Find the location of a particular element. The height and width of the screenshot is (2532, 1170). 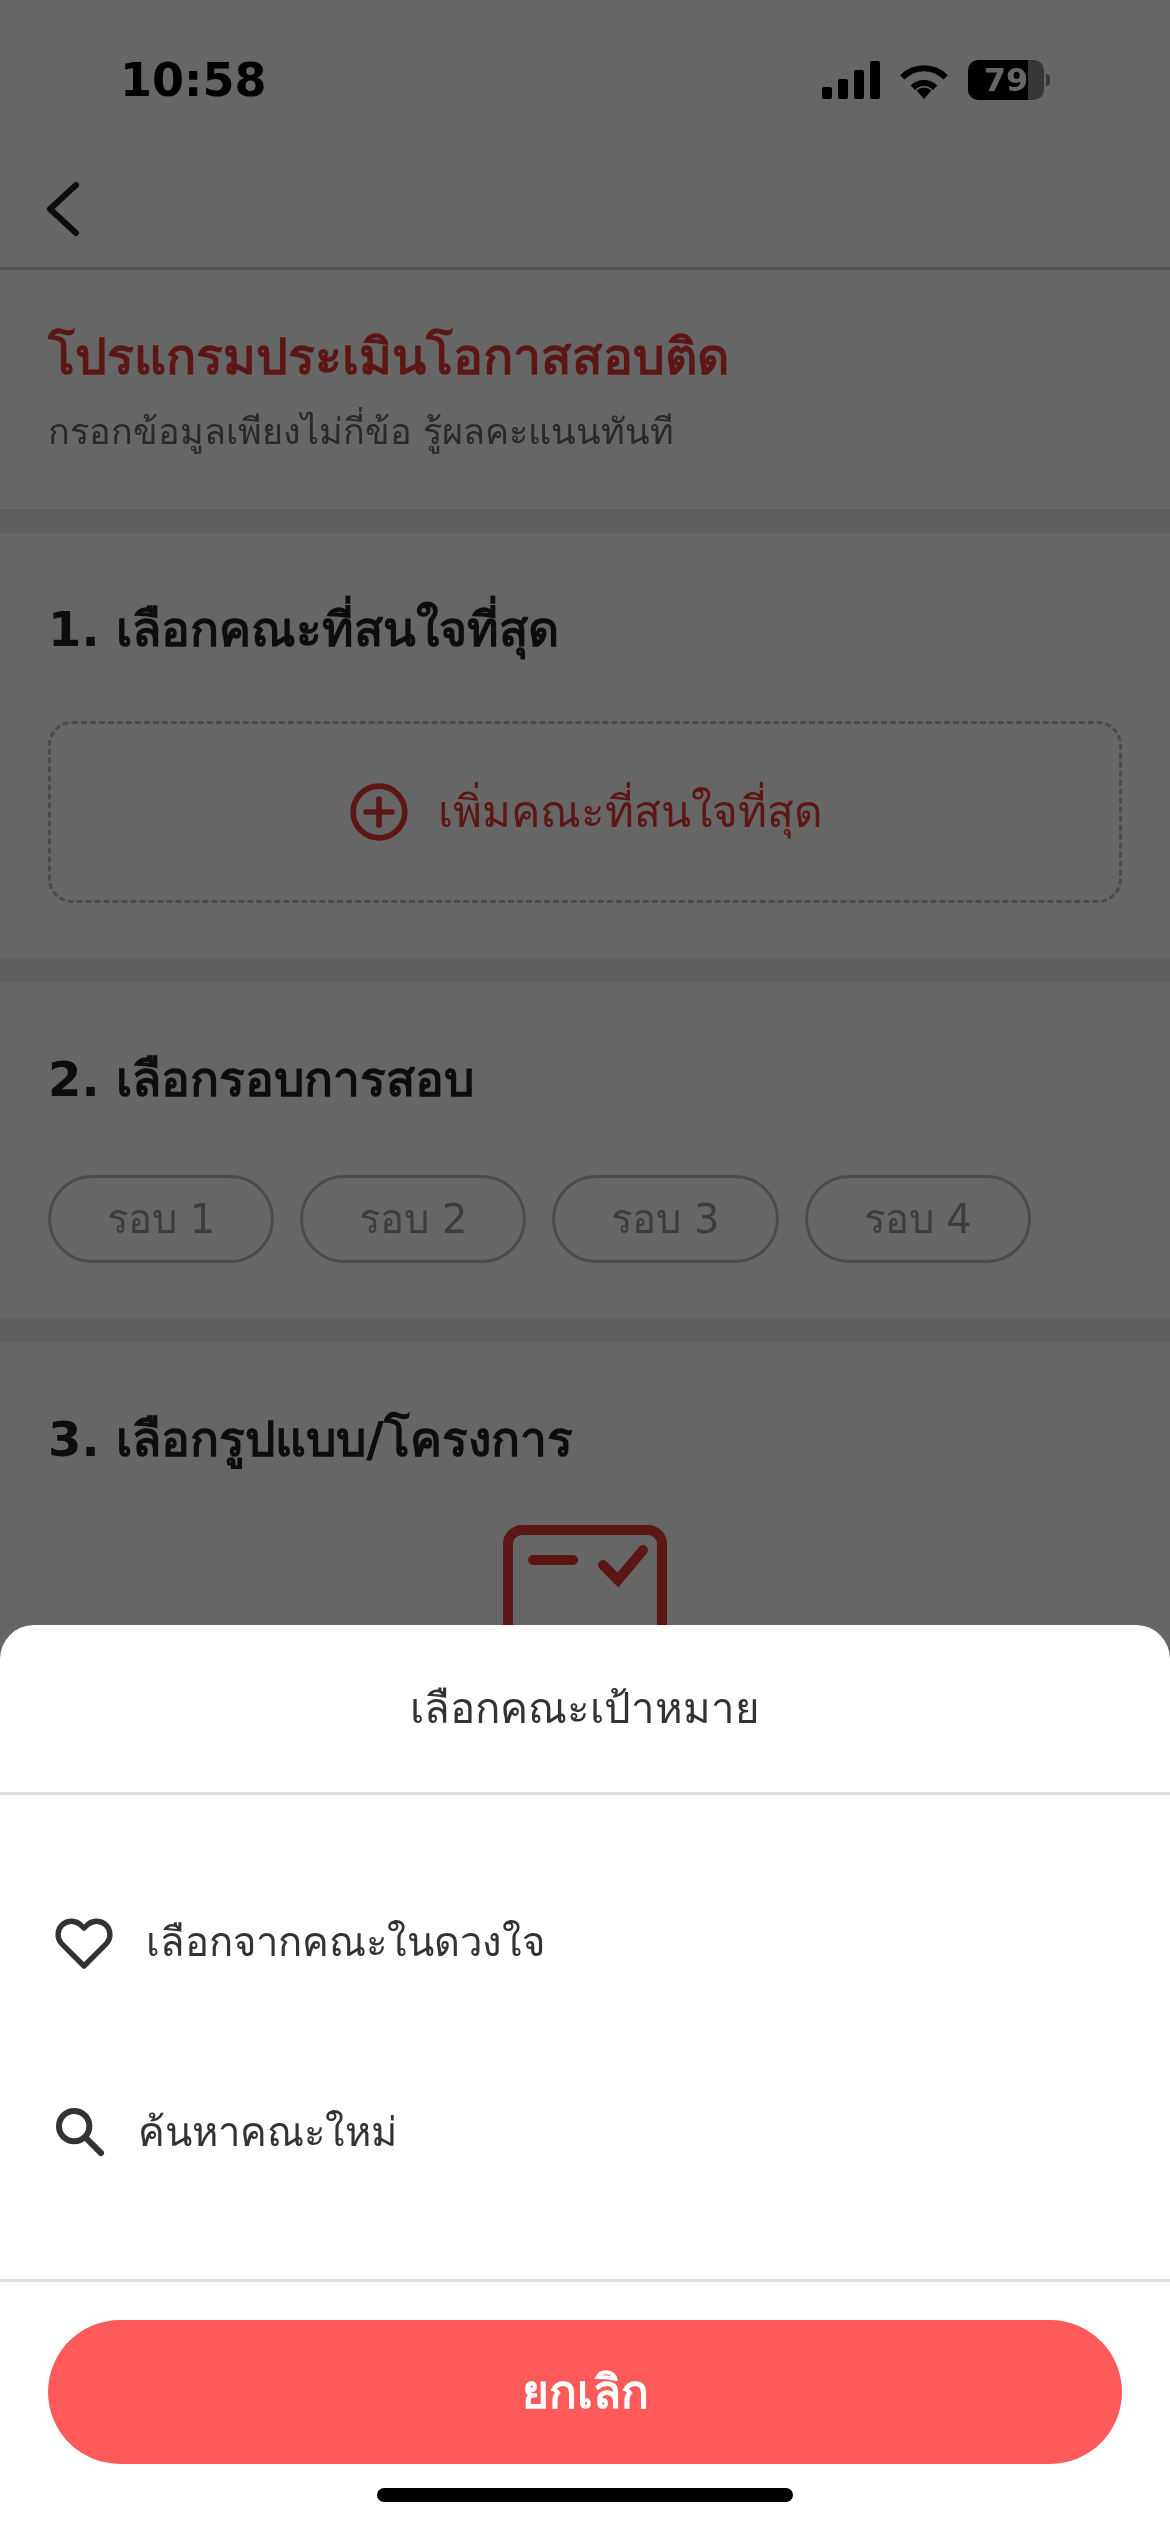

section-heading: 2. เลือกรอบการสอบ is located at coordinates (262, 1079).